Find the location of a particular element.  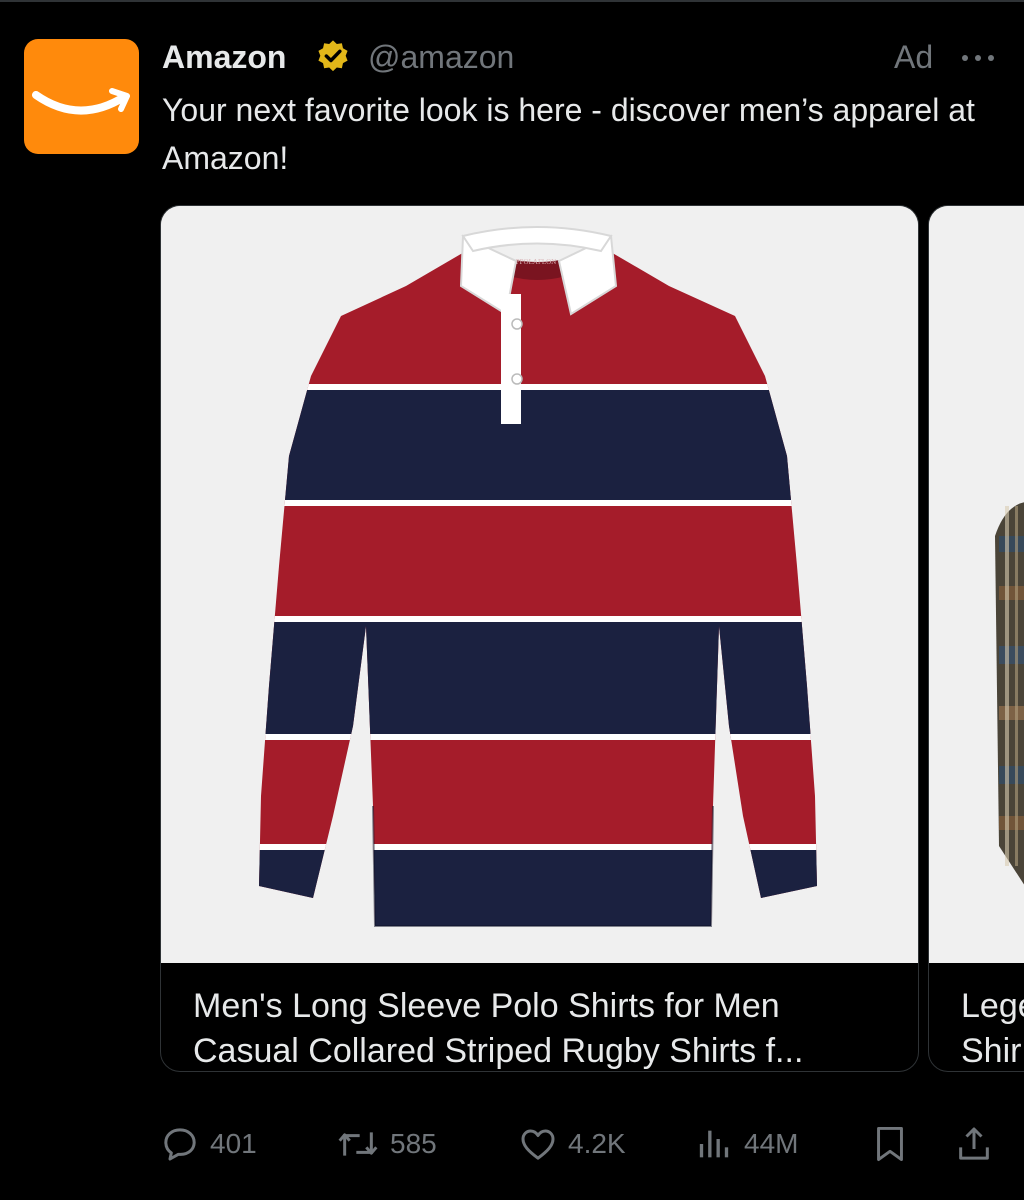

reply-count: 401 is located at coordinates (233, 1143).